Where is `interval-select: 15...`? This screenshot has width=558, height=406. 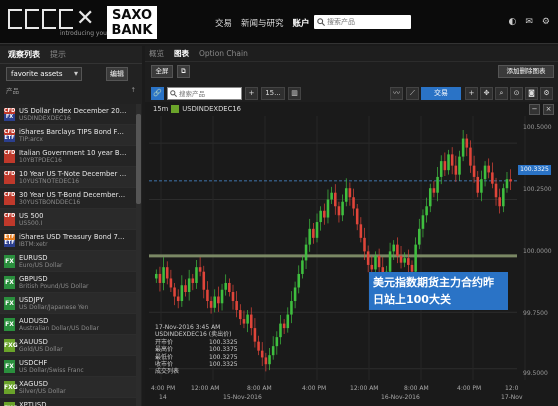
interval-select: 15... is located at coordinates (273, 93).